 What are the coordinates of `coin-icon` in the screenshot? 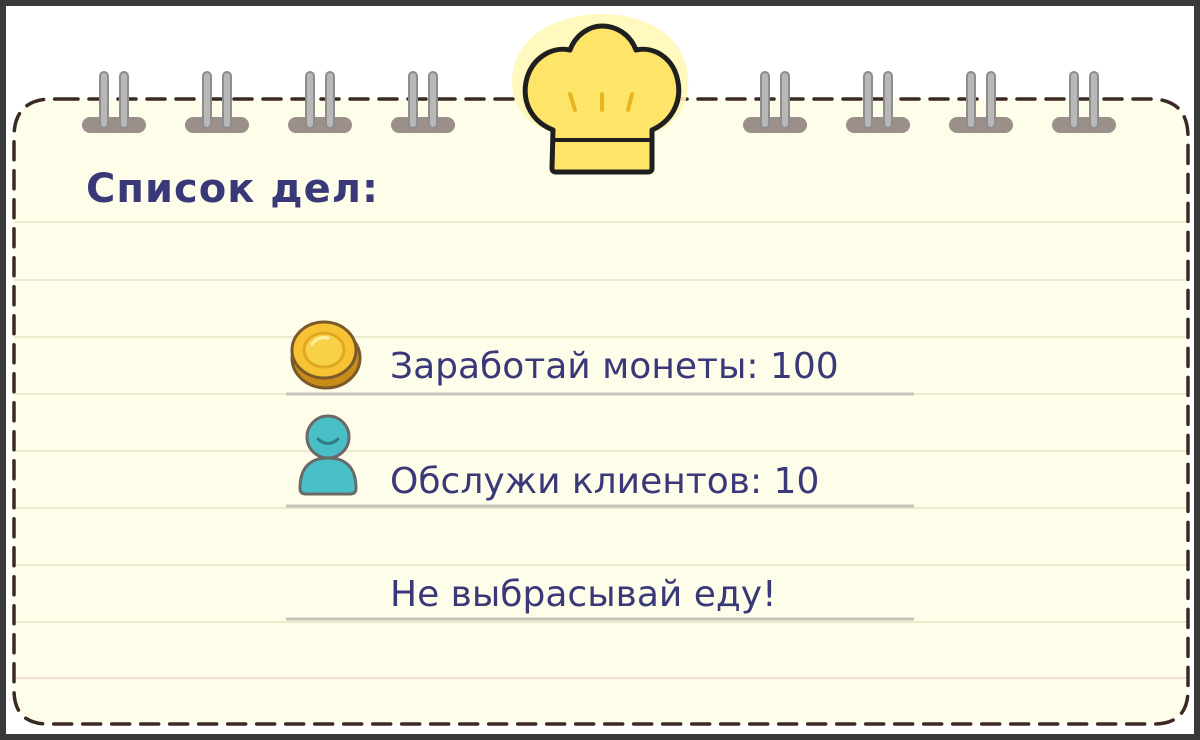 It's located at (326, 355).